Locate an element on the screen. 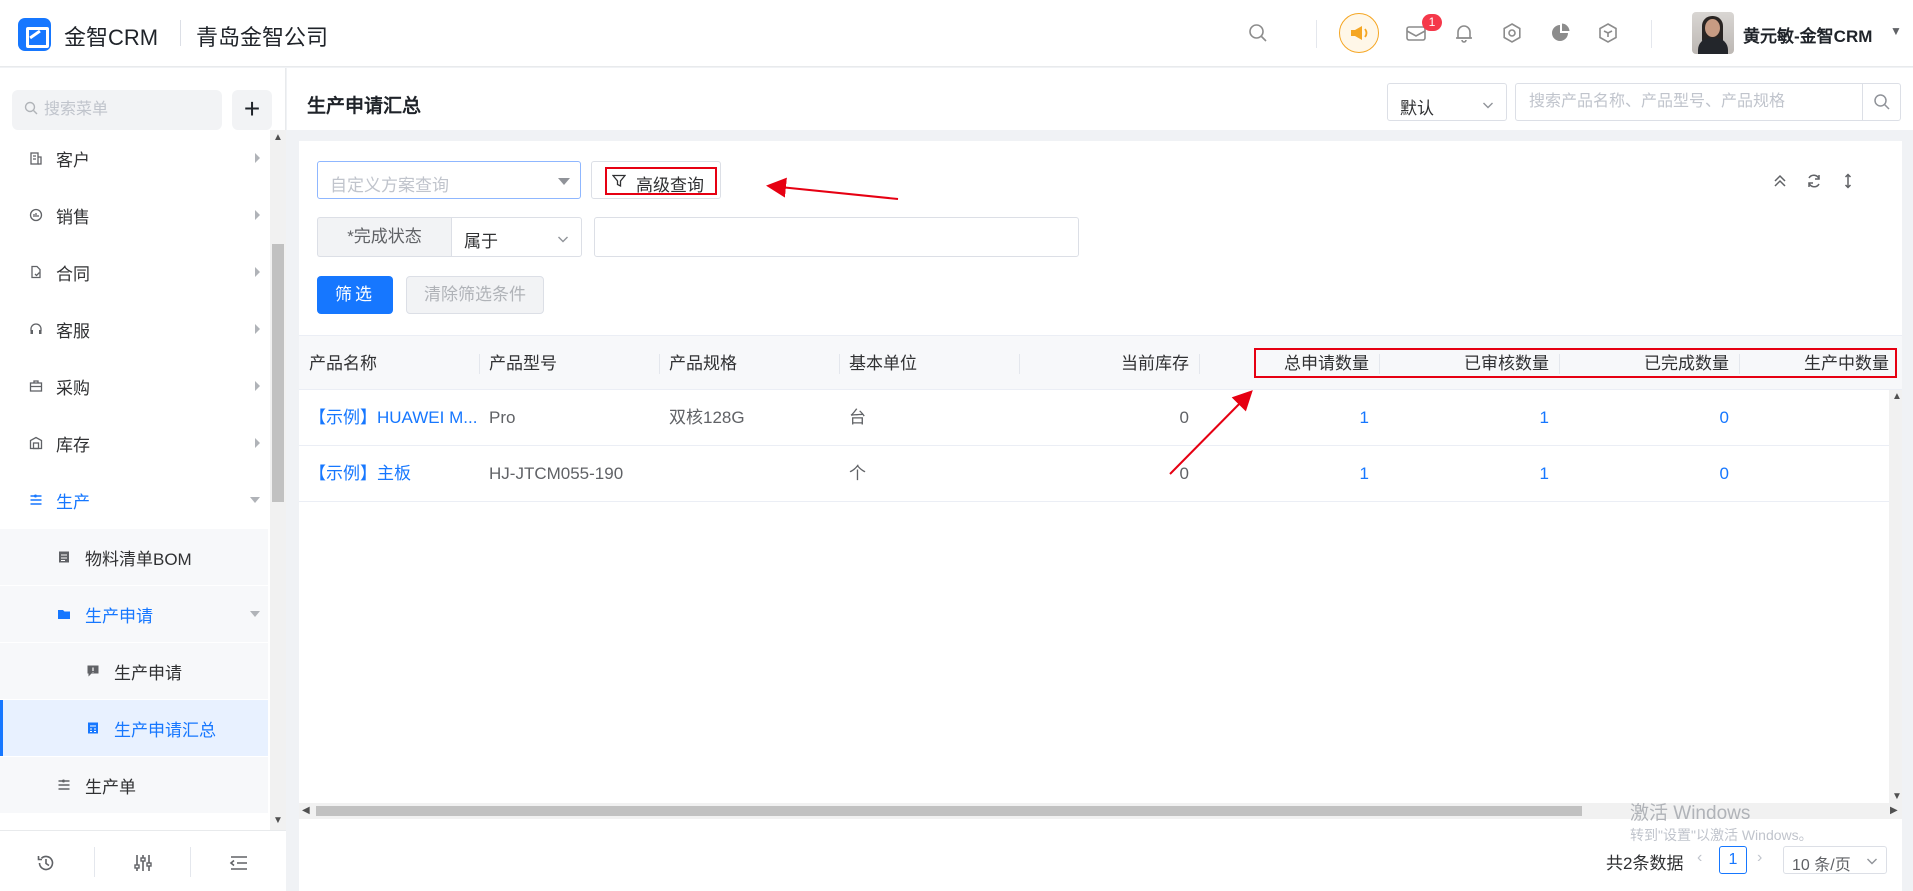 Image resolution: width=1913 pixels, height=891 pixels. sidebar-item-production-request: 生产申请 is located at coordinates (134, 671).